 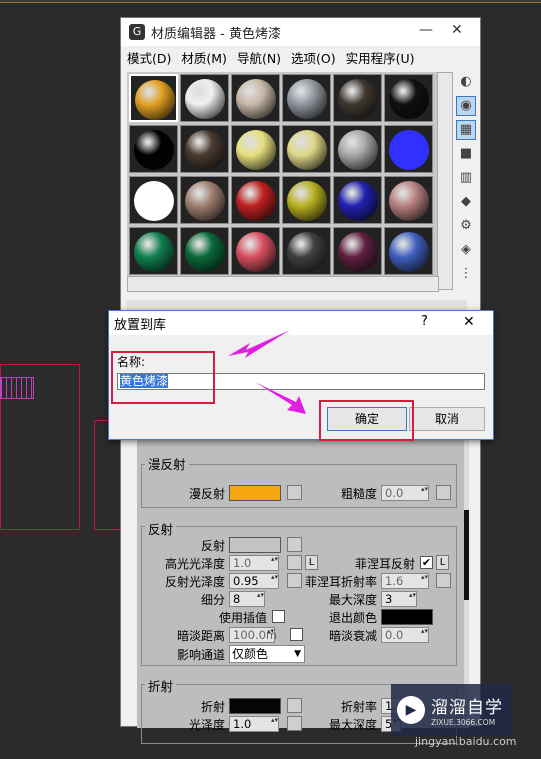 I want to click on refr-gloss-label: 光泽度, so click(x=206, y=725).